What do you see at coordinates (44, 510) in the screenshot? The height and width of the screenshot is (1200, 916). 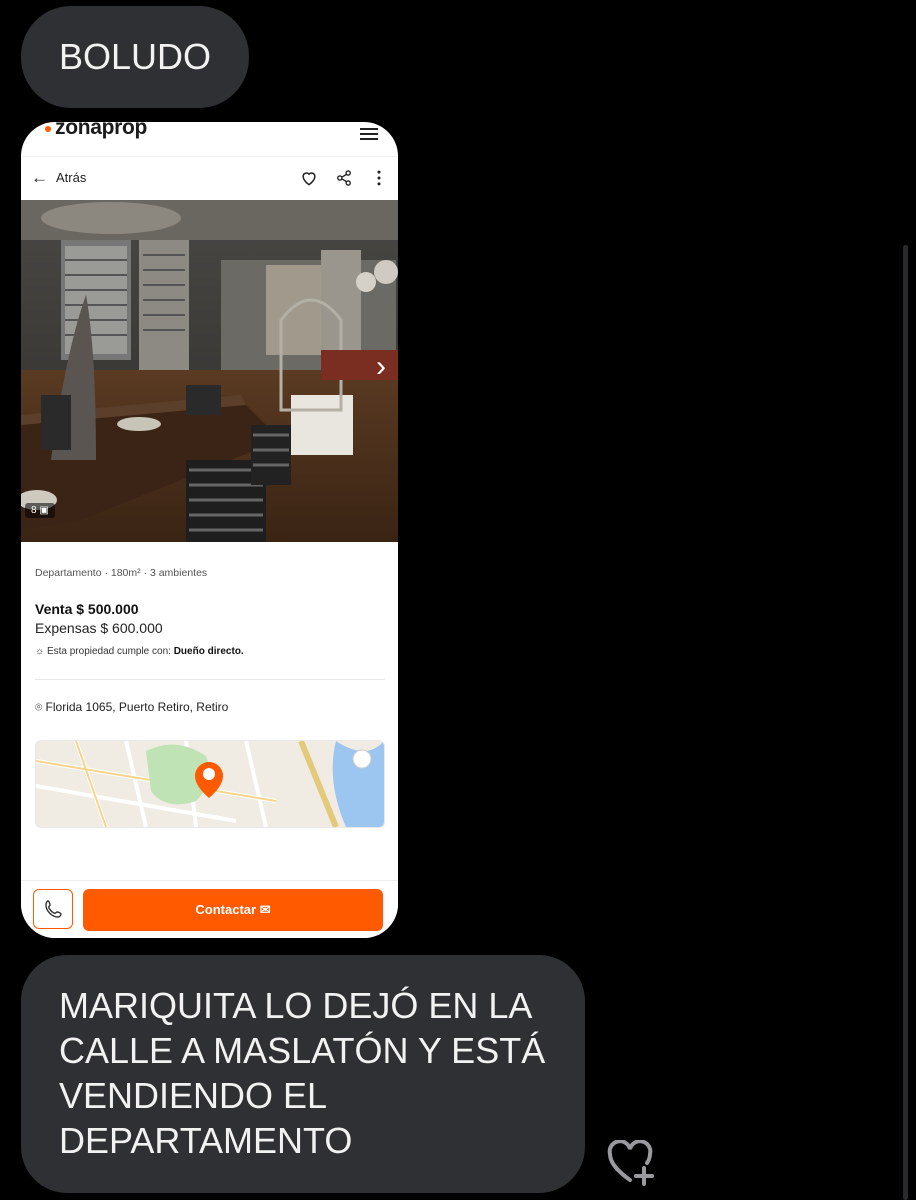 I see `camera-icon: ▣` at bounding box center [44, 510].